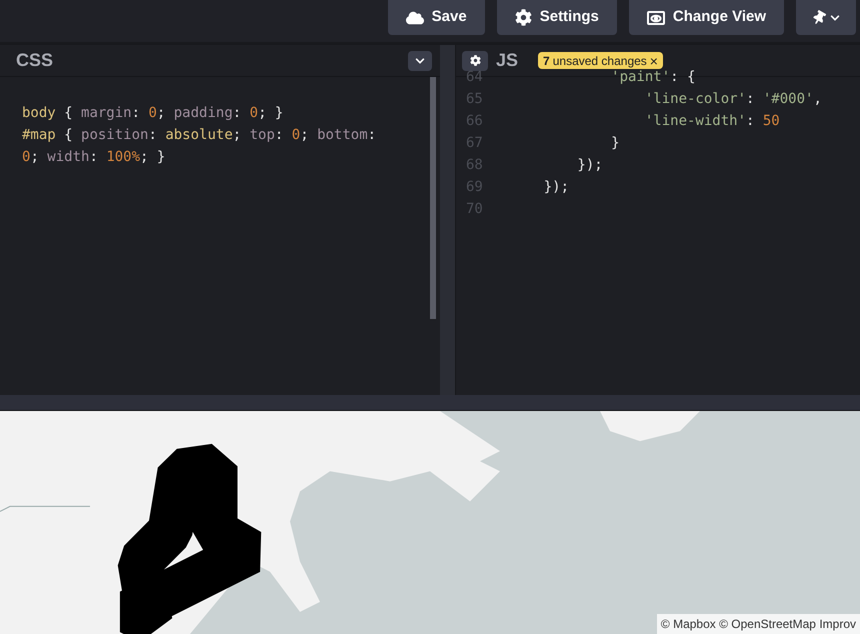 The image size is (860, 634). Describe the element at coordinates (706, 17) in the screenshot. I see `toolbar-button: Change View` at that location.